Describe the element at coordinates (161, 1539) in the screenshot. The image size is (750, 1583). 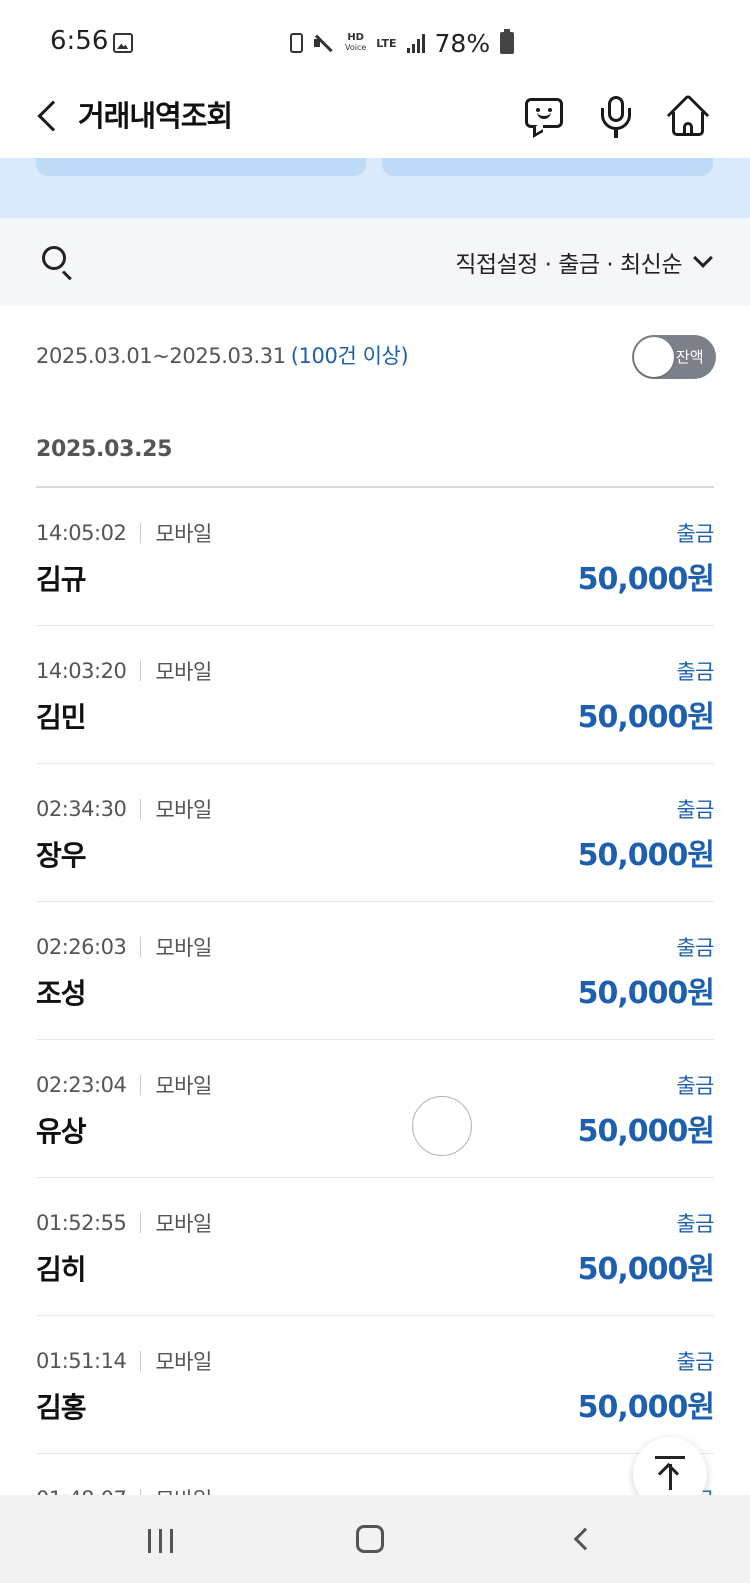
I see `recent-apps-button` at that location.